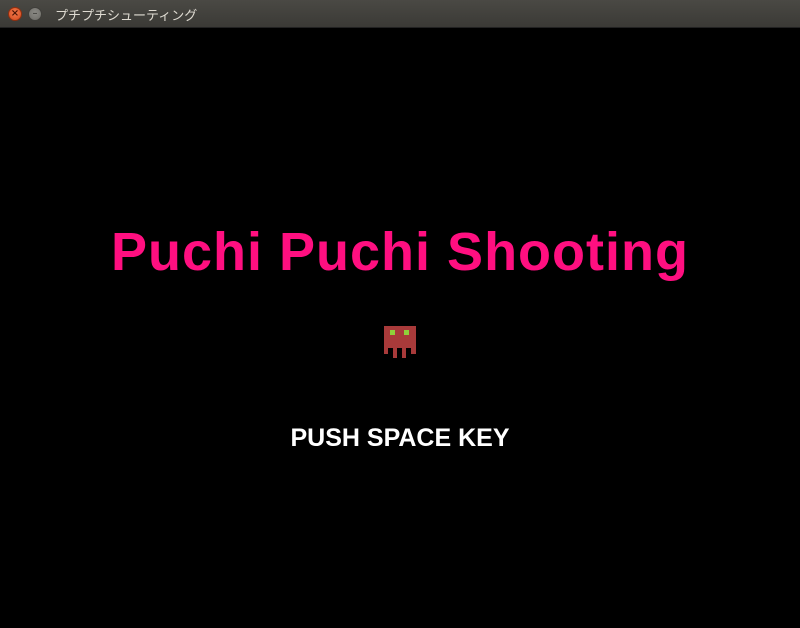 This screenshot has height=628, width=800. What do you see at coordinates (406, 332) in the screenshot?
I see `enemy-eye-right` at bounding box center [406, 332].